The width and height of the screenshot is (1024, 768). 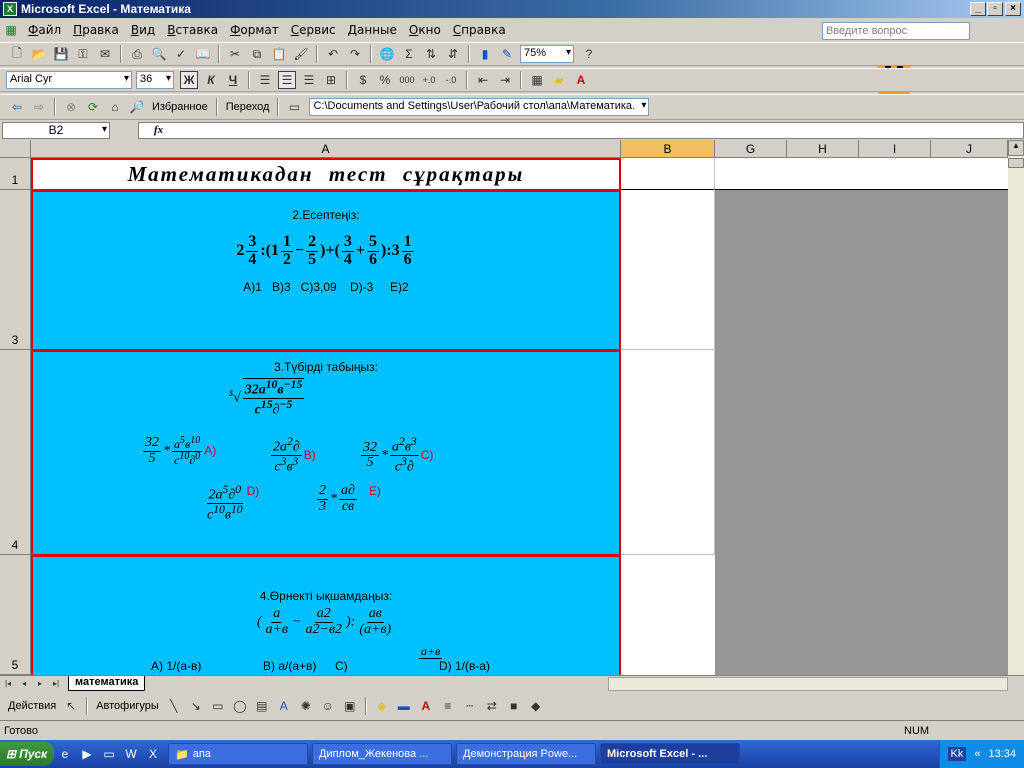 I want to click on rectangle-icon: ▭, so click(x=218, y=706).